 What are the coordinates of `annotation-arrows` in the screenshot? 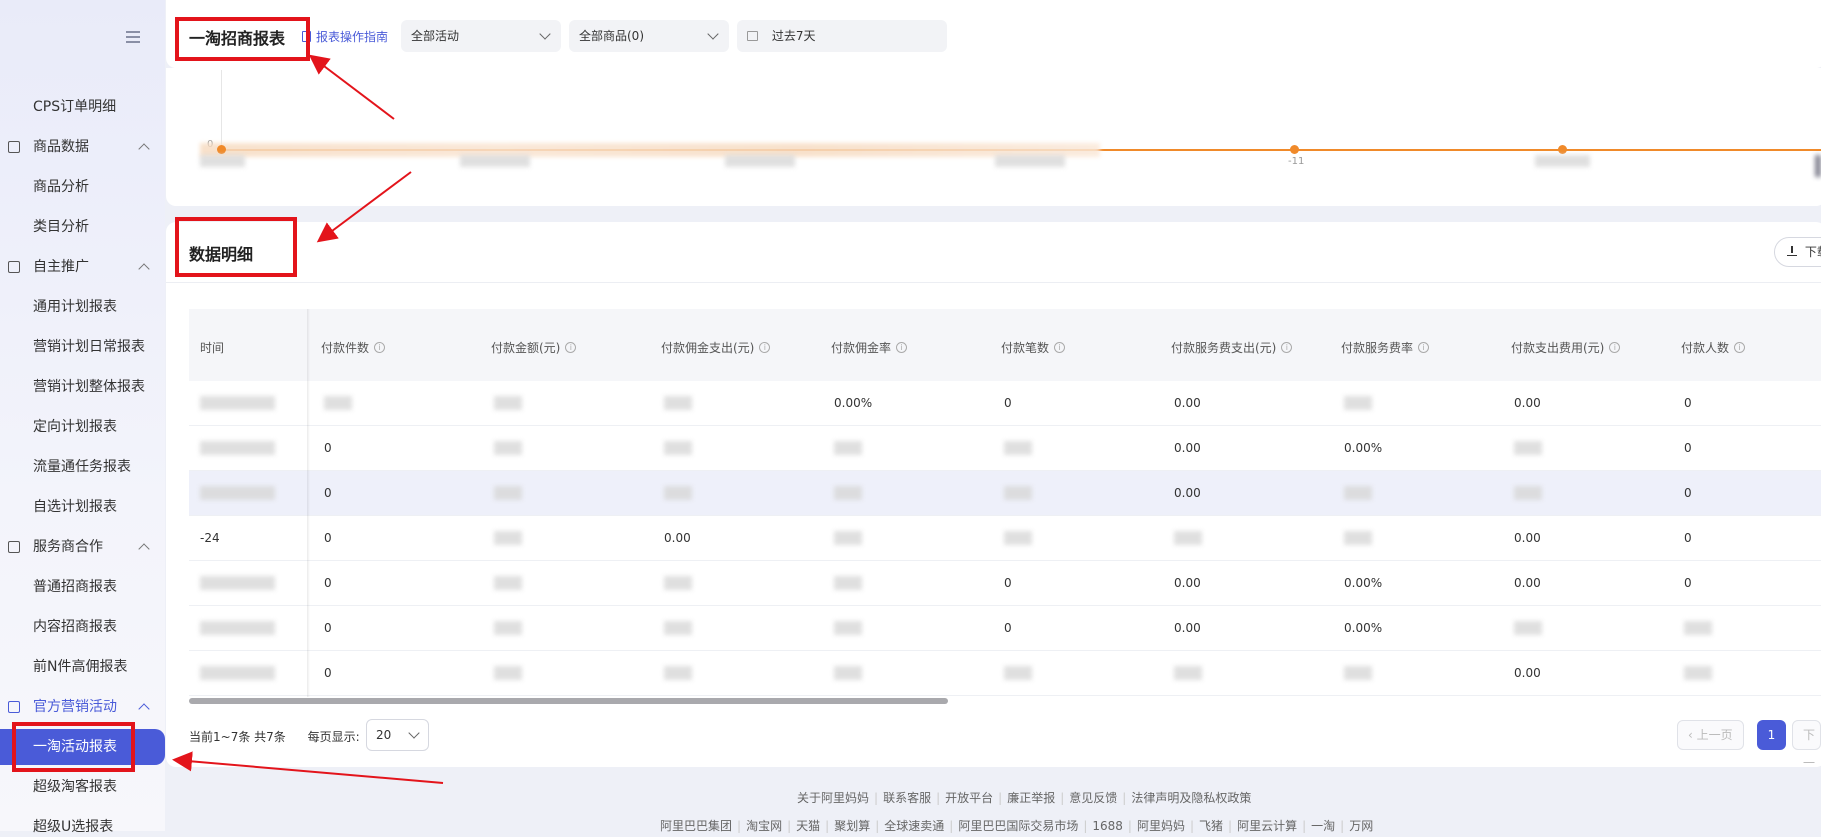 It's located at (308, 419).